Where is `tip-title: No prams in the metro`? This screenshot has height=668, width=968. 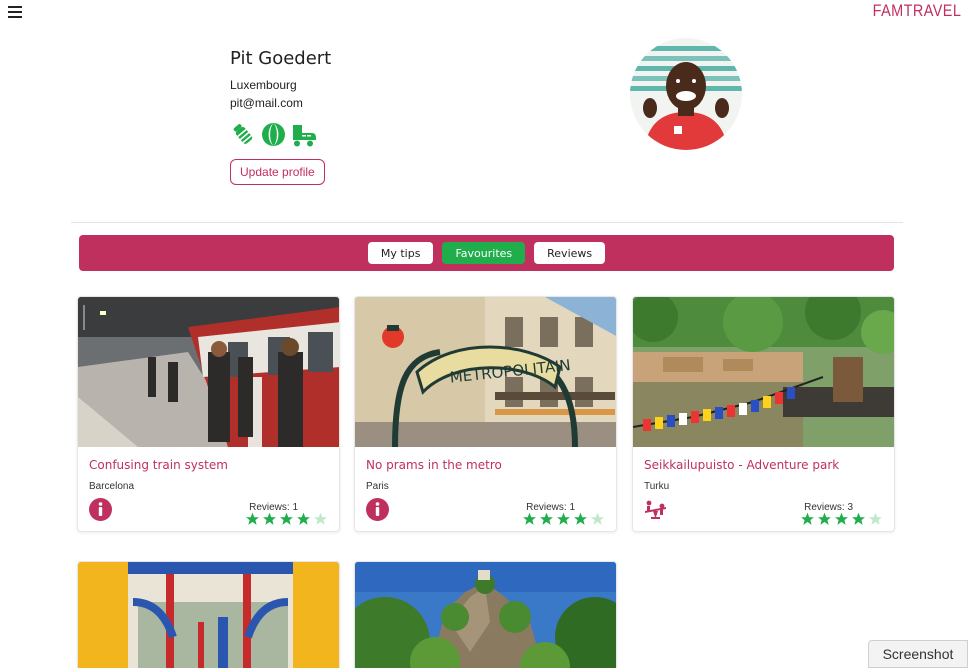
tip-title: No prams in the metro is located at coordinates (434, 465).